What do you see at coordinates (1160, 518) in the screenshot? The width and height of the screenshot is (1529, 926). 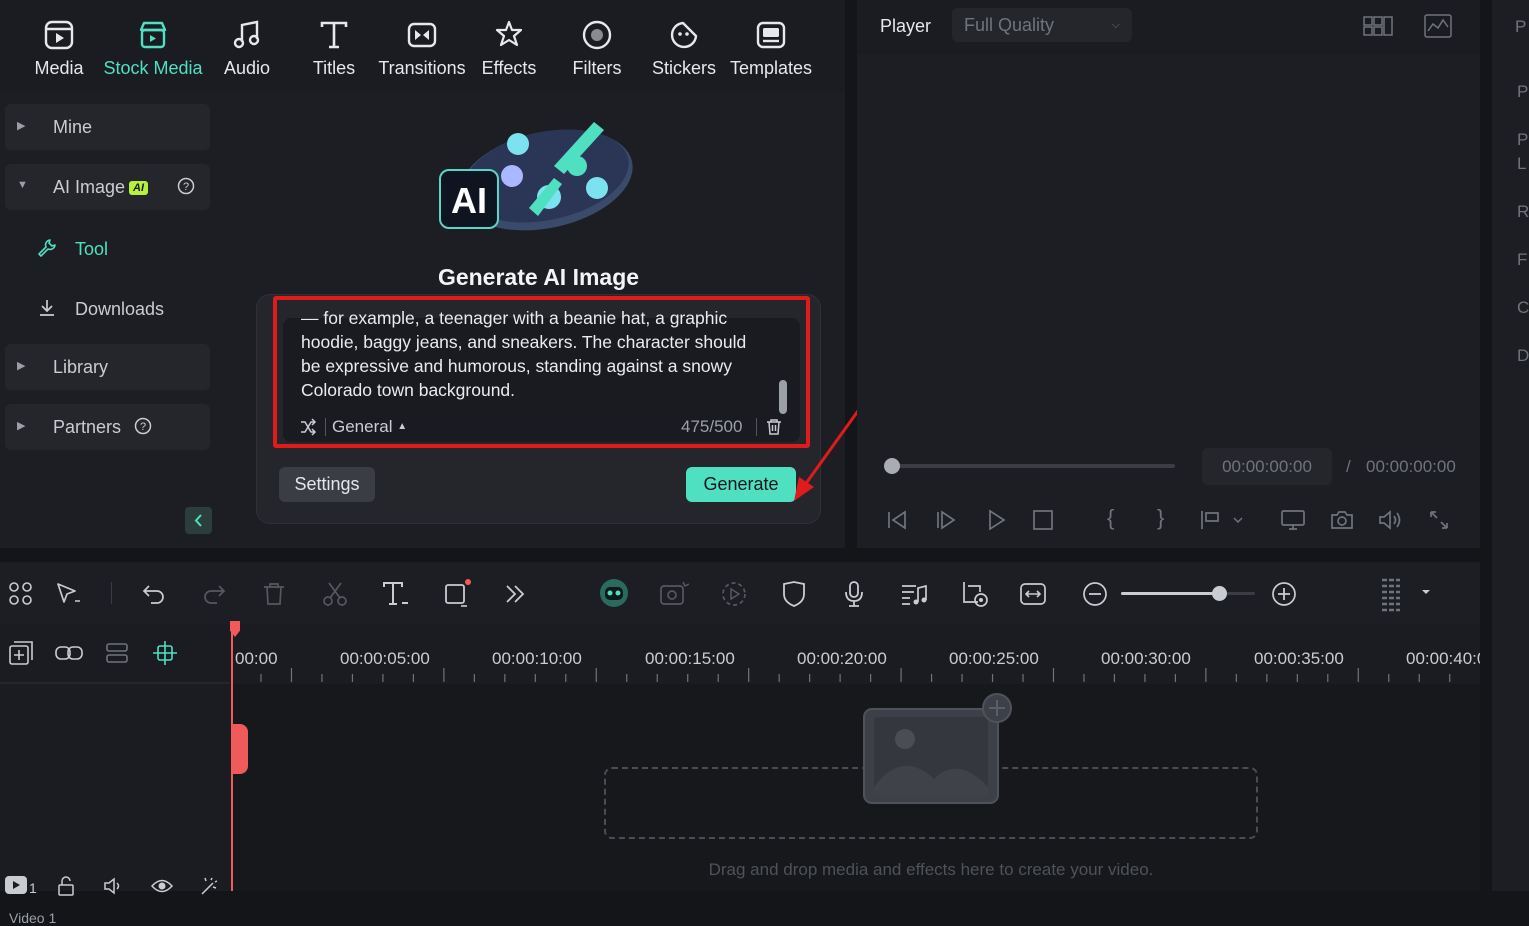 I see `mark-out-icon: }` at bounding box center [1160, 518].